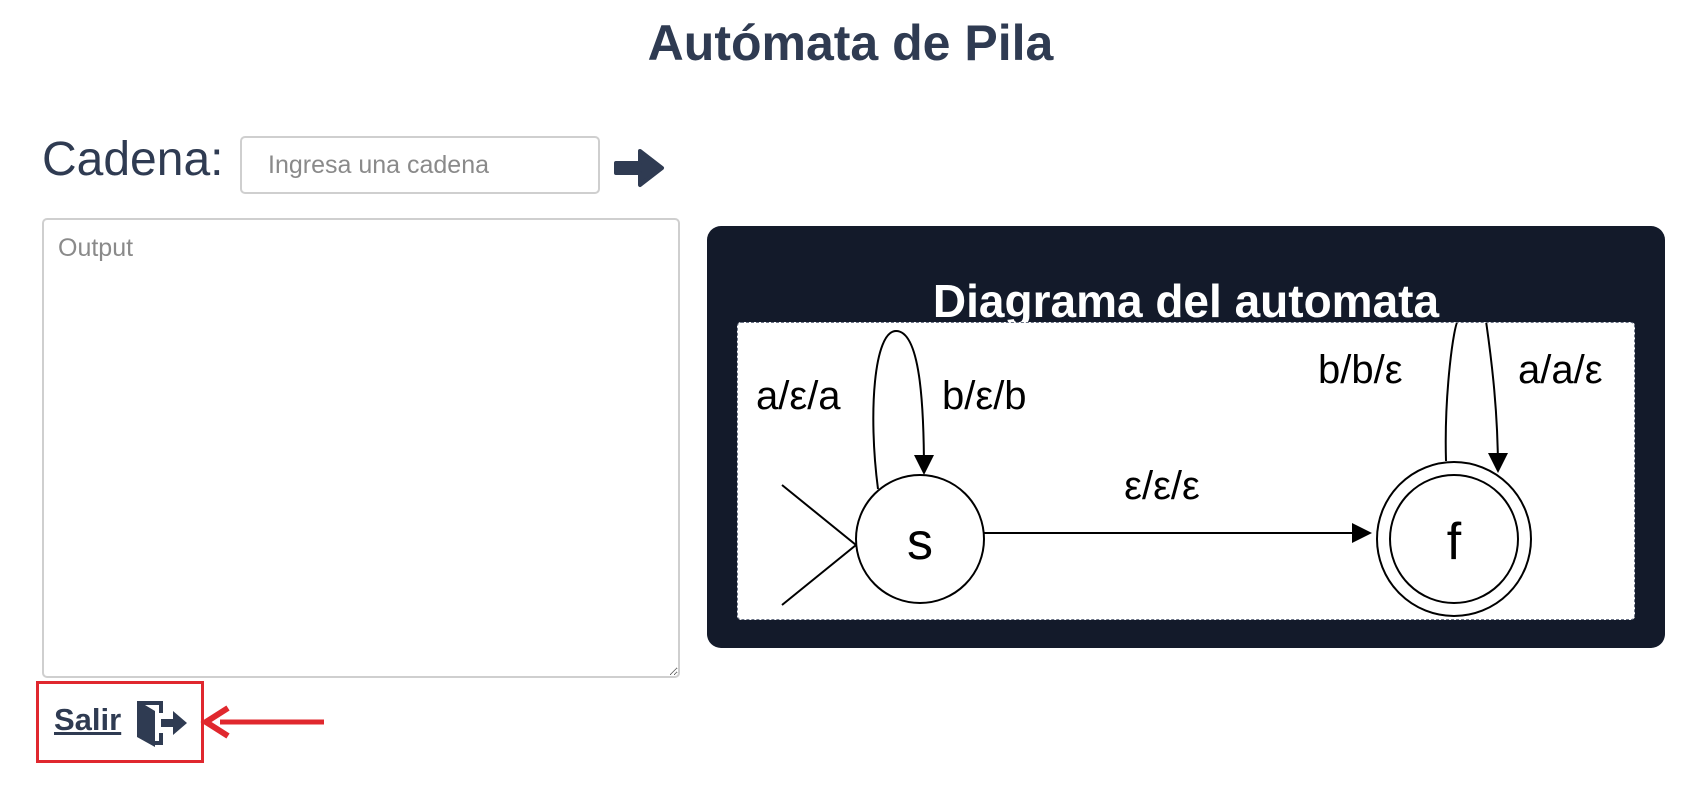 This screenshot has width=1701, height=803. What do you see at coordinates (850, 43) in the screenshot?
I see `page-title: Autómata de Pila` at bounding box center [850, 43].